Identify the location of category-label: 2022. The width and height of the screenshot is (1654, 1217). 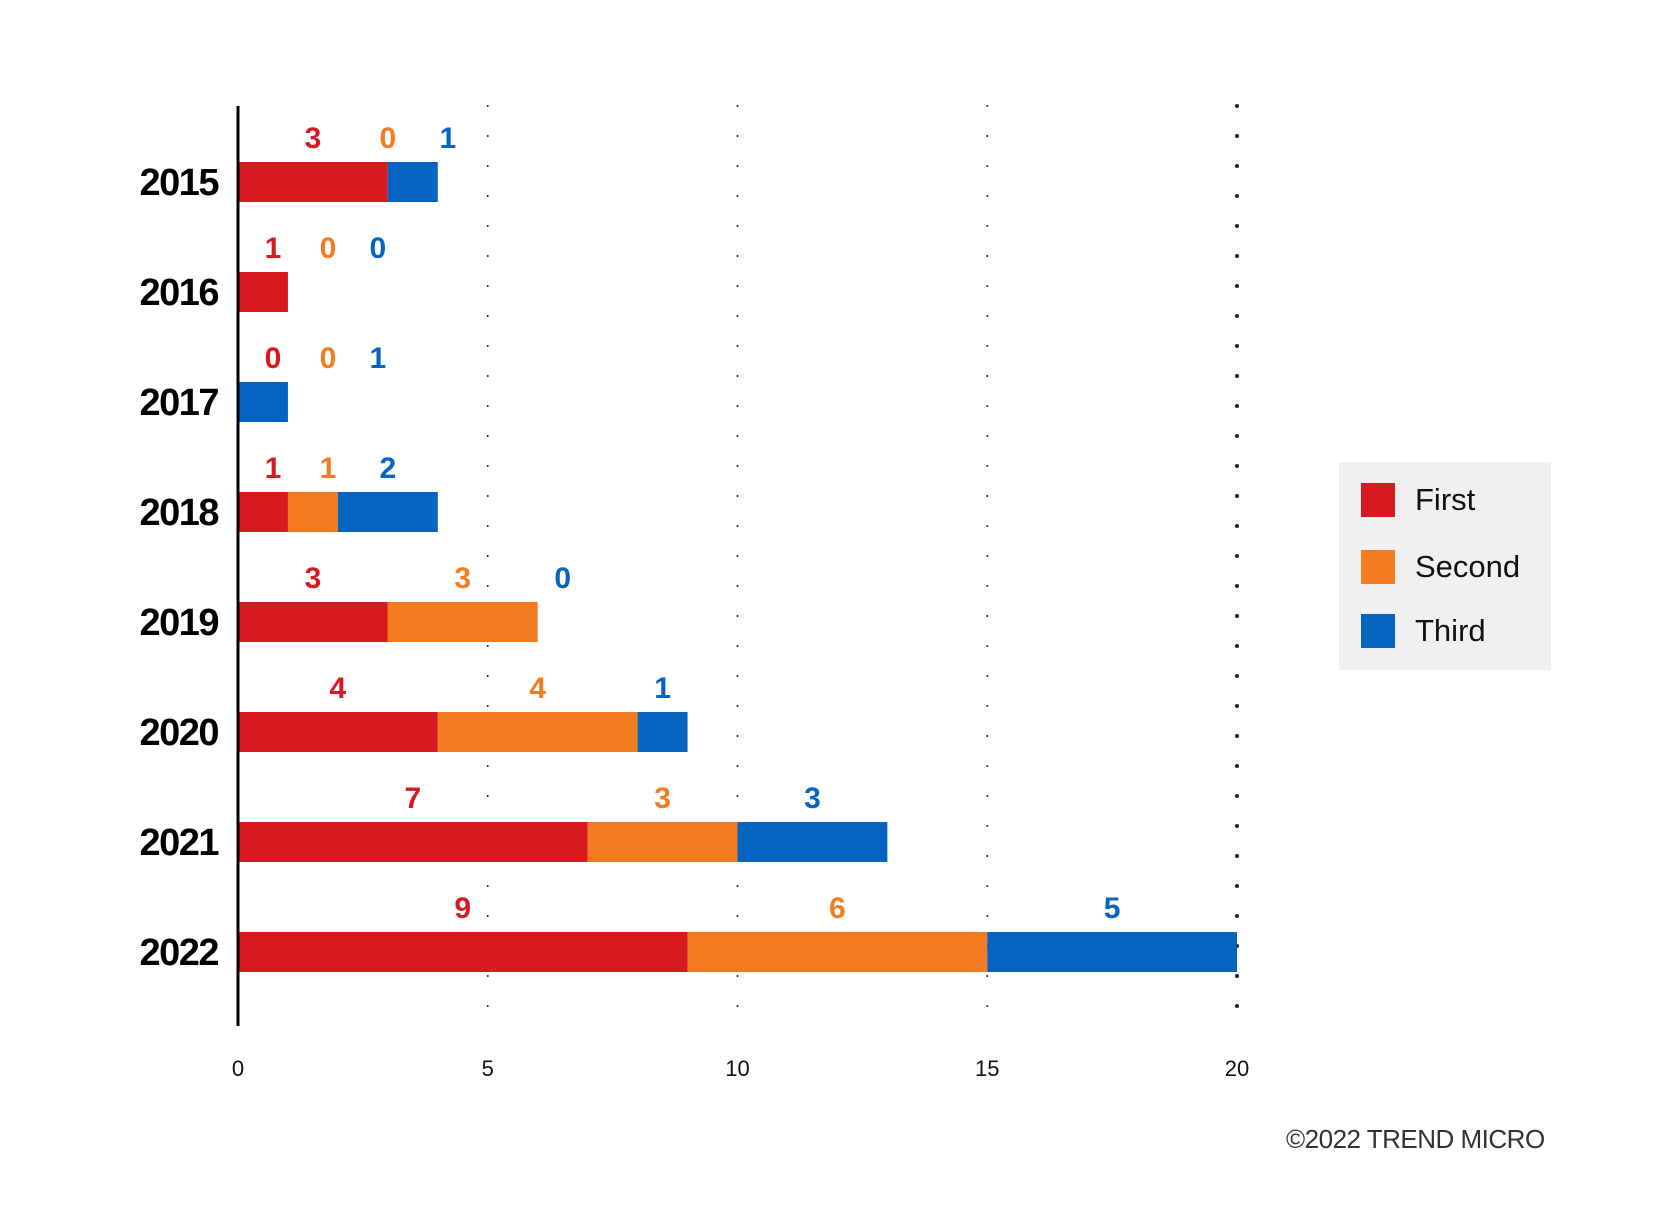
(178, 953).